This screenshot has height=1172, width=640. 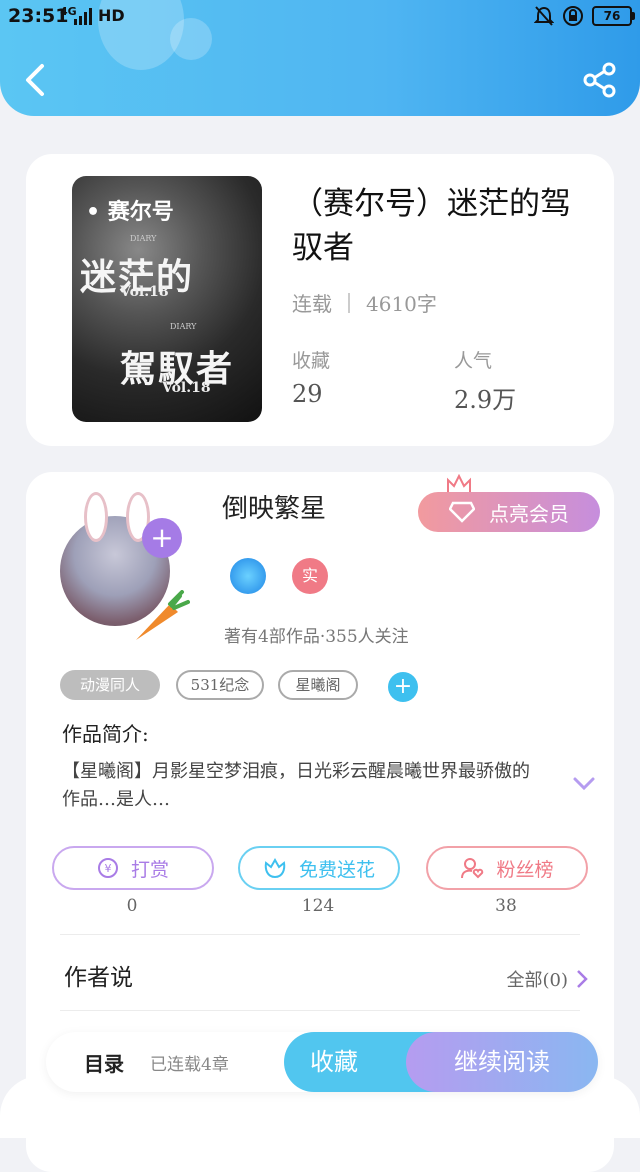 I want to click on status-bar: 23:51 4G HD 76, so click(x=320, y=17).